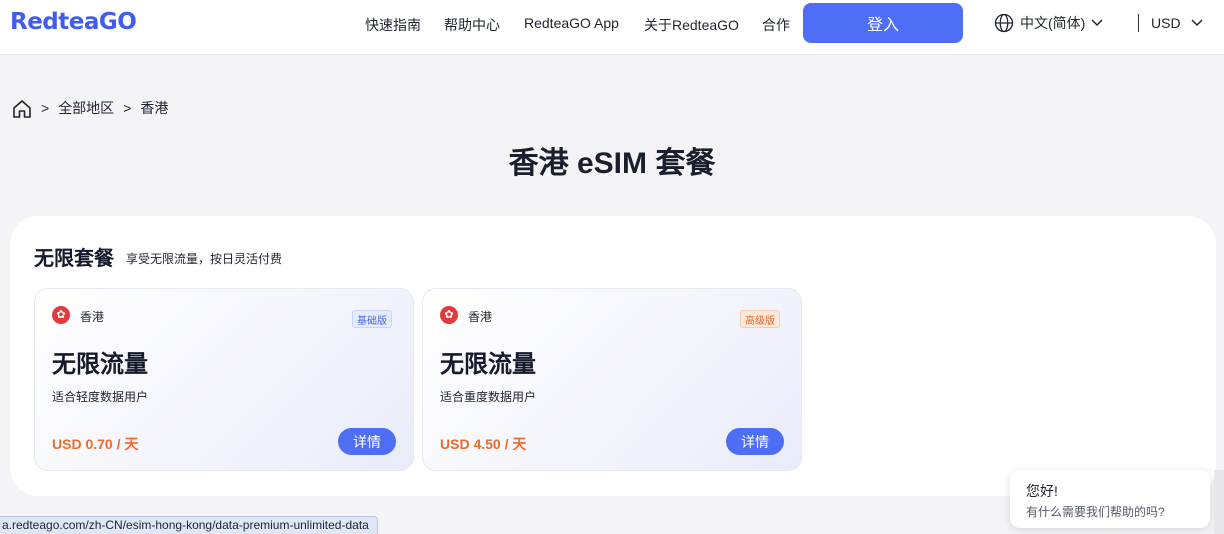 The width and height of the screenshot is (1224, 534). Describe the element at coordinates (1004, 23) in the screenshot. I see `globe-icon` at that location.